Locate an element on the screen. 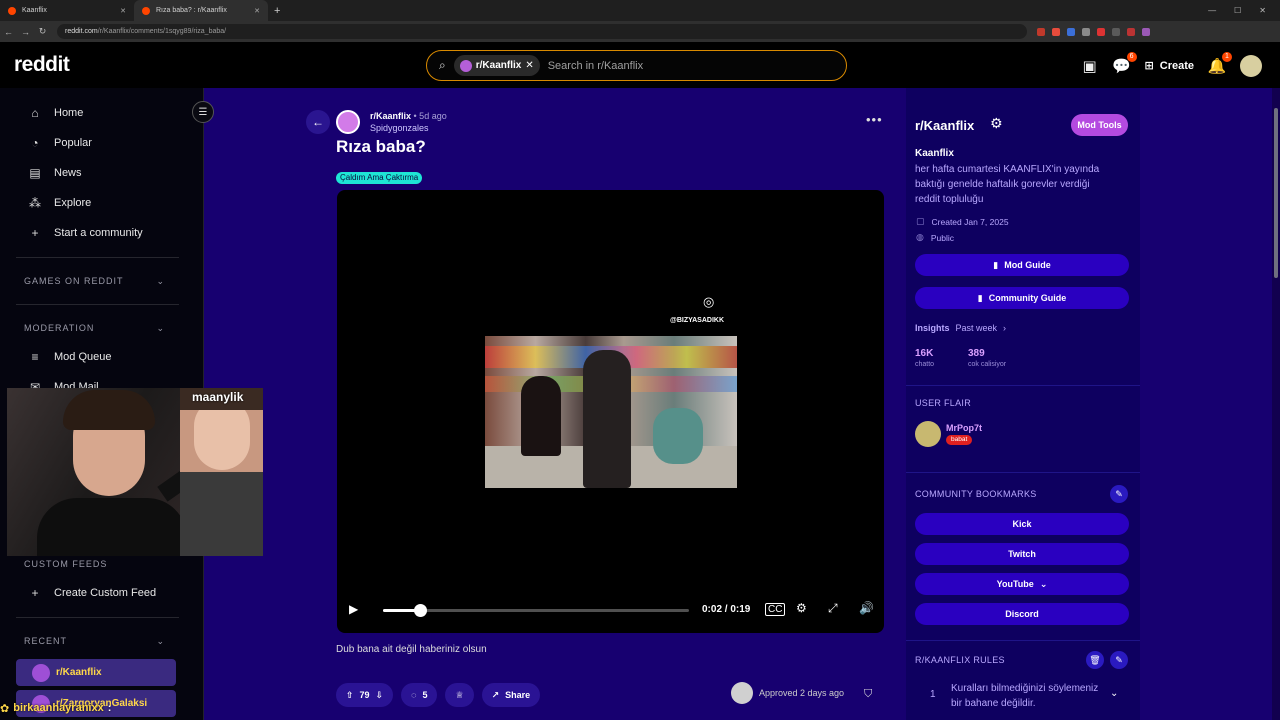 This screenshot has width=1280, height=720. games-section-toggle: GAMES ON REDDIT ⌄ is located at coordinates (101, 281).